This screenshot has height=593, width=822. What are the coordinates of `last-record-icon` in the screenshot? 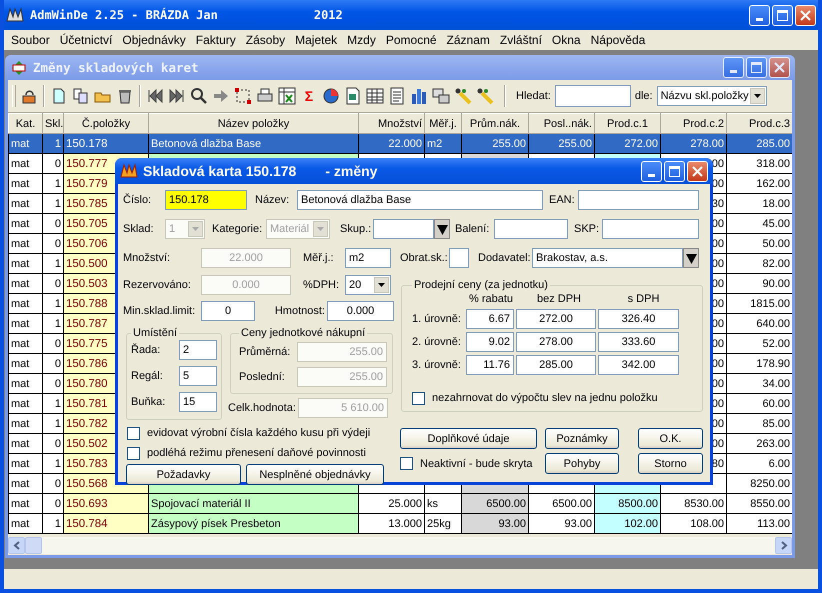 It's located at (177, 96).